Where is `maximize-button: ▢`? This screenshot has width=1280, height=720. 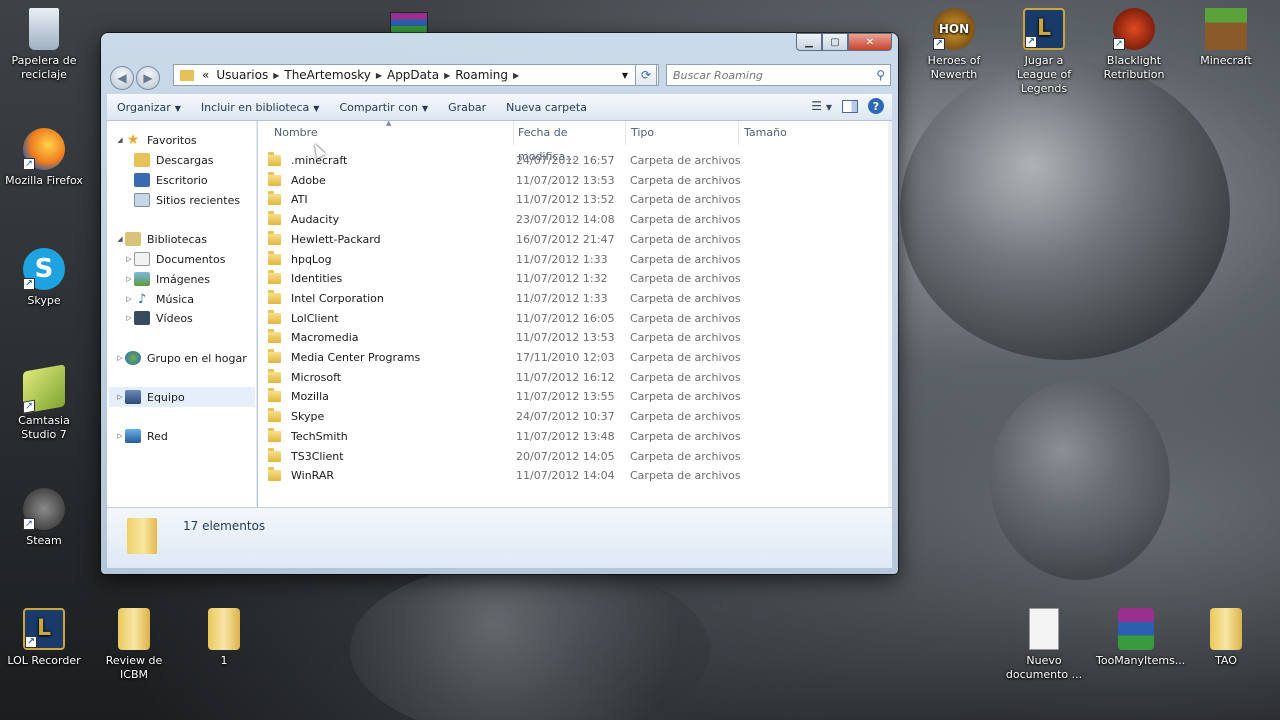
maximize-button: ▢ is located at coordinates (835, 42).